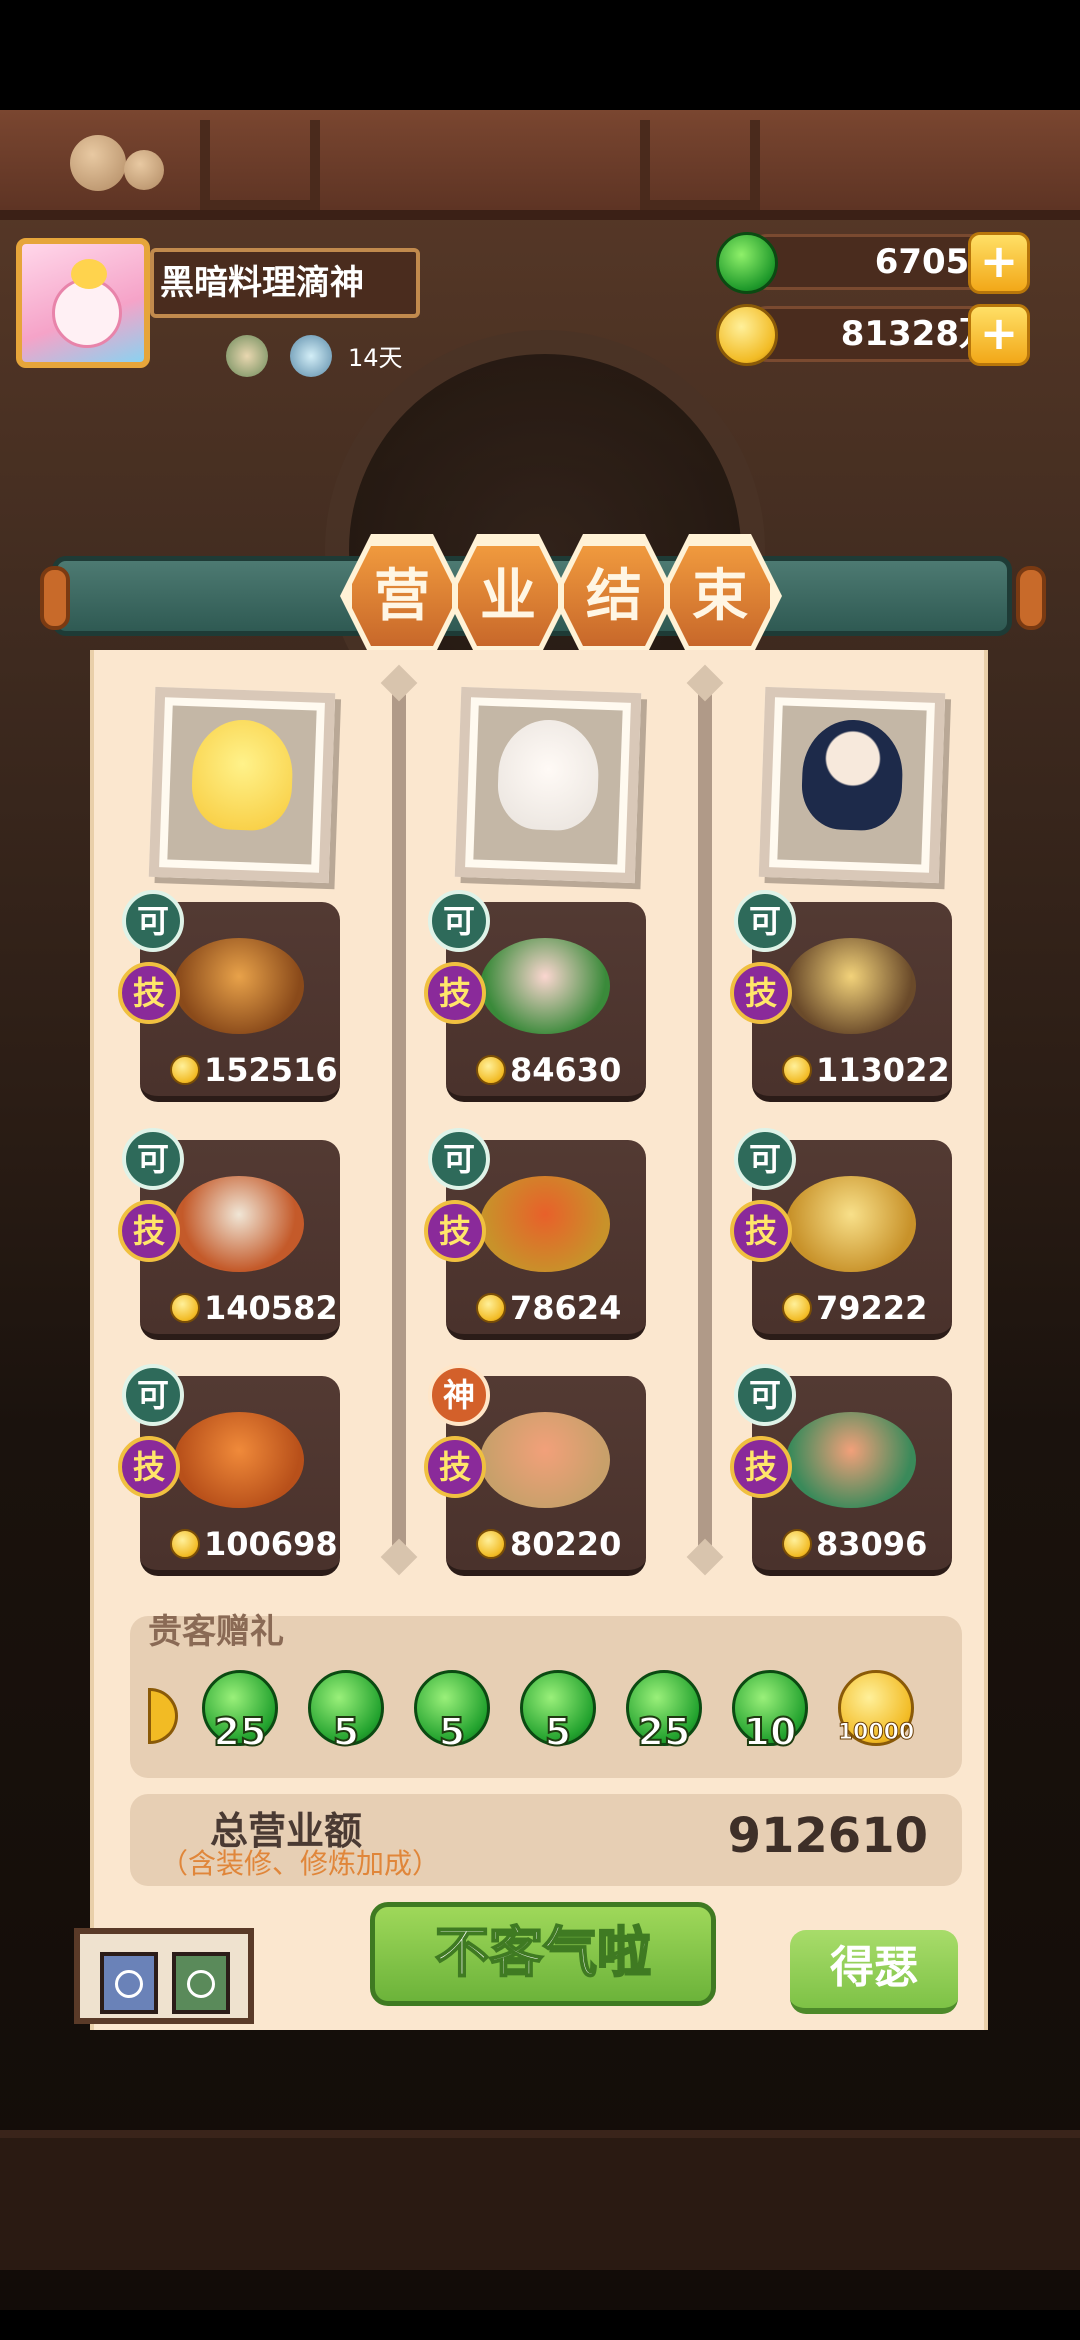 This screenshot has height=2340, width=1080. I want to click on dish-price: 140582, so click(271, 1308).